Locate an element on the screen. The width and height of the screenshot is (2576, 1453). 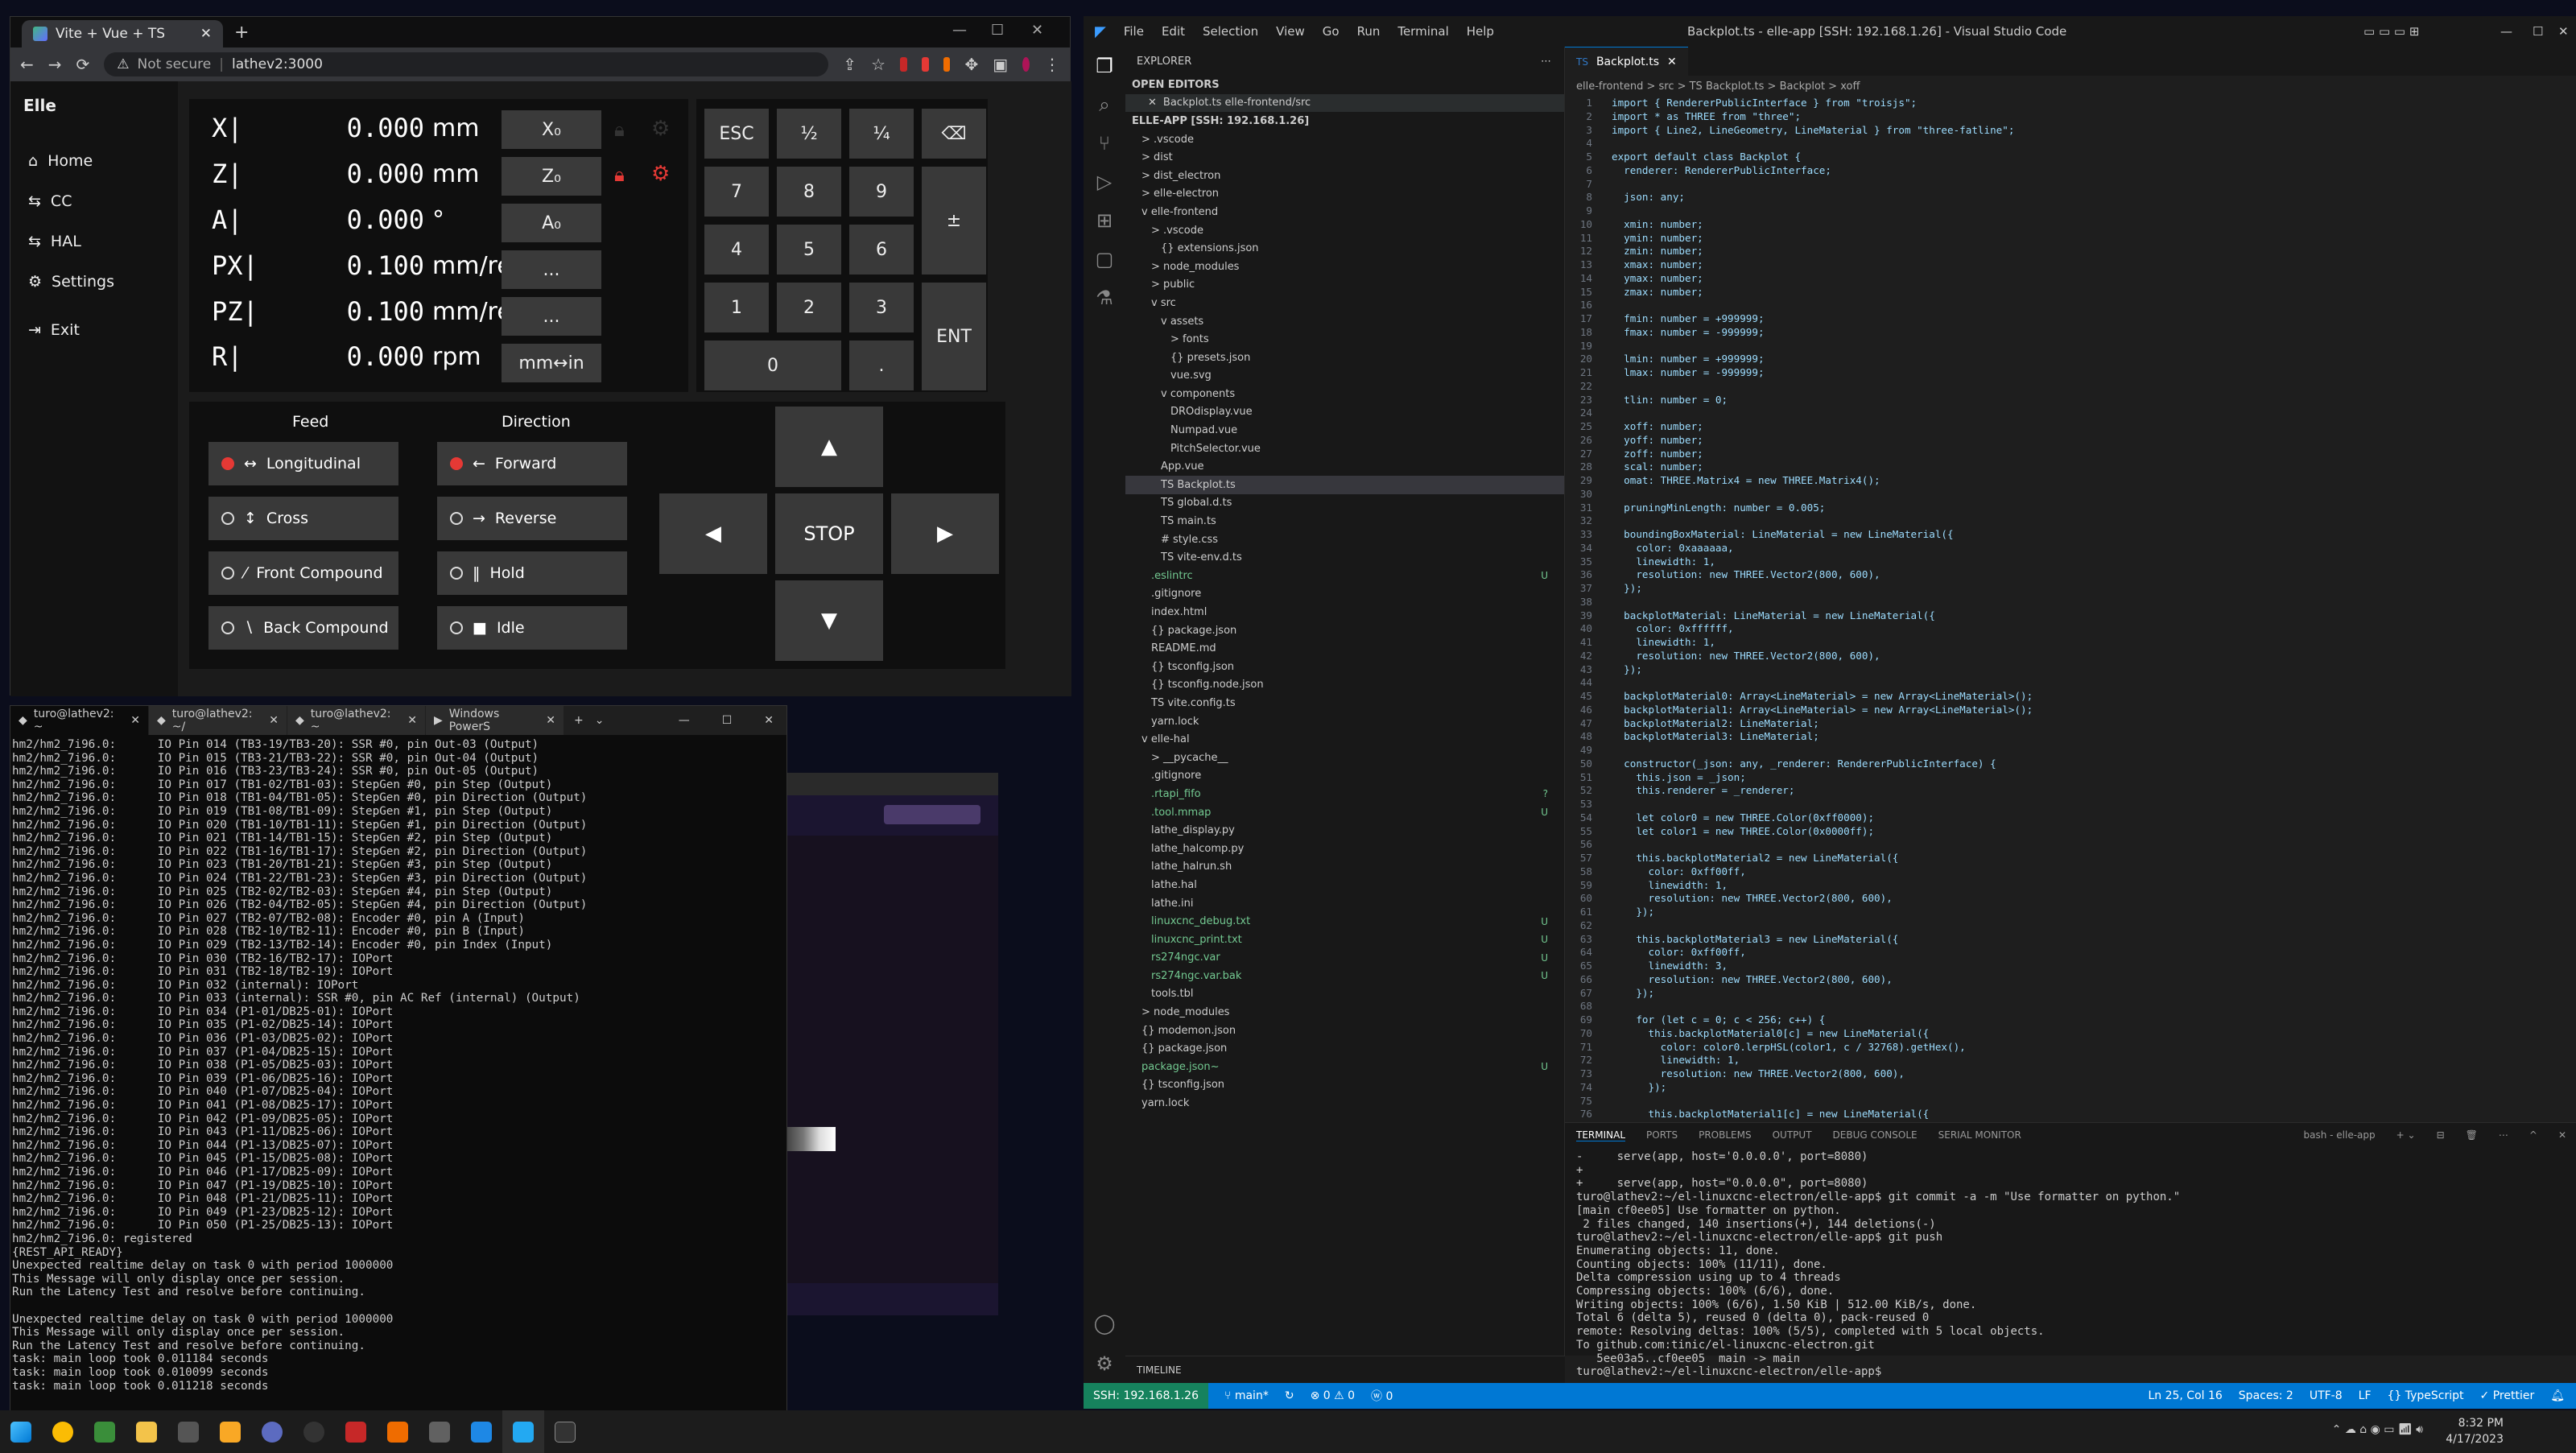
menu-run: Run is located at coordinates (1369, 32).